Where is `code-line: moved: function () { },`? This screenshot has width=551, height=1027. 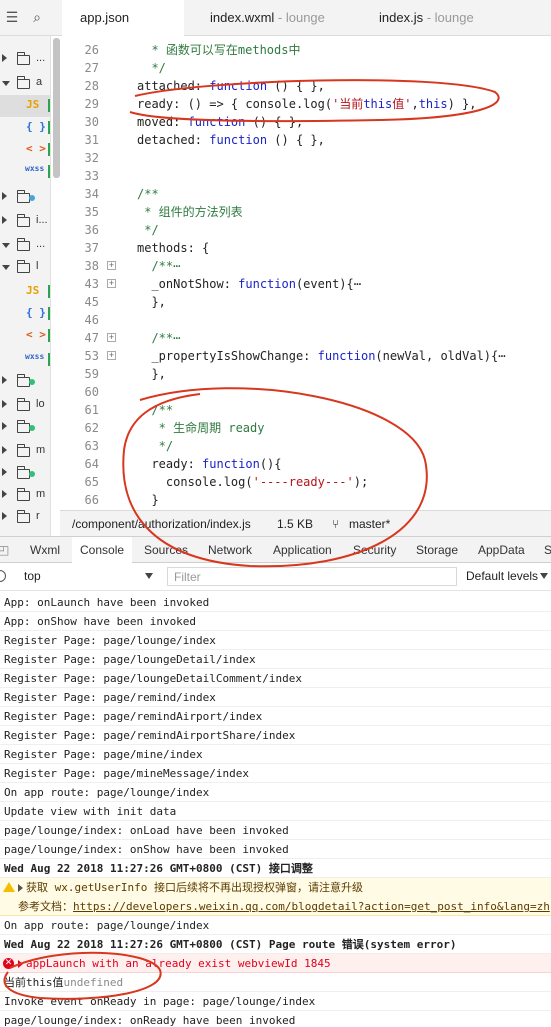
code-line: moved: function () { }, is located at coordinates (220, 122).